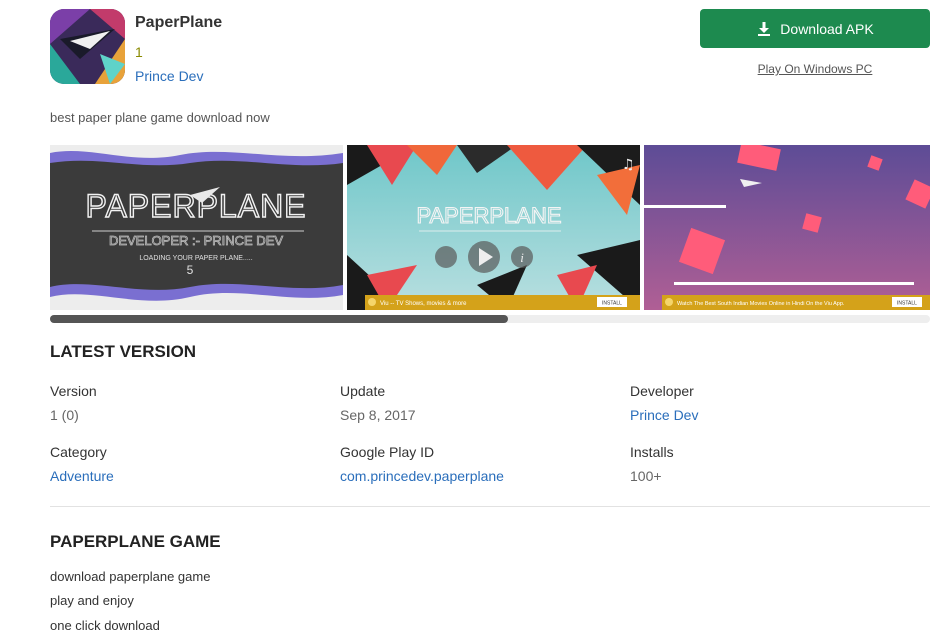  I want to click on shot2-ad-text: Viu -- TV Shows, movies & more, so click(423, 304).